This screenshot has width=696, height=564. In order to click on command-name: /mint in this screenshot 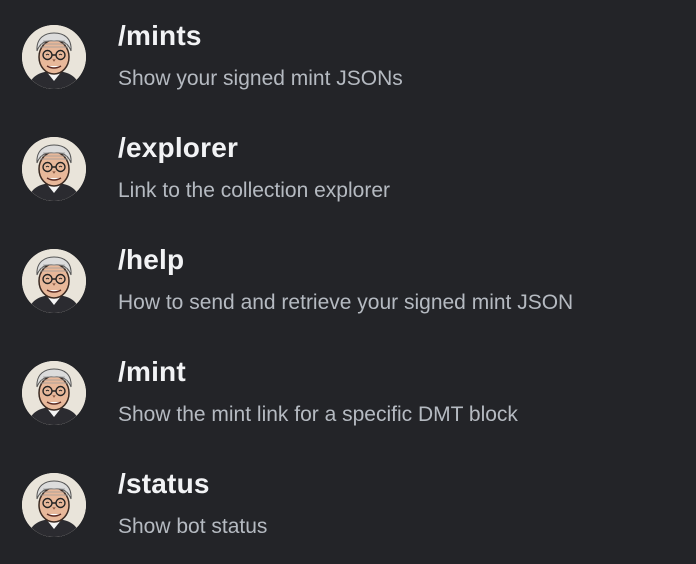, I will do `click(152, 371)`.